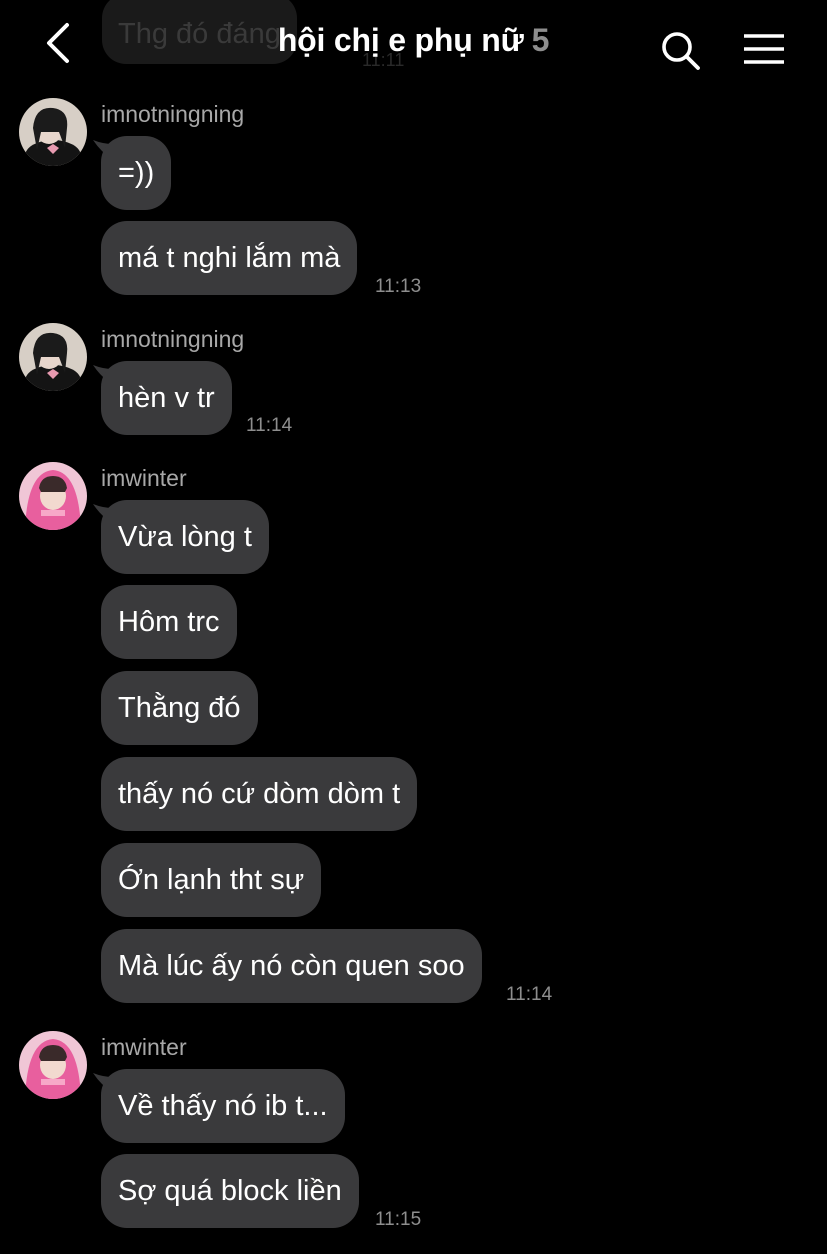 The width and height of the screenshot is (827, 1254). I want to click on menu-button, so click(764, 49).